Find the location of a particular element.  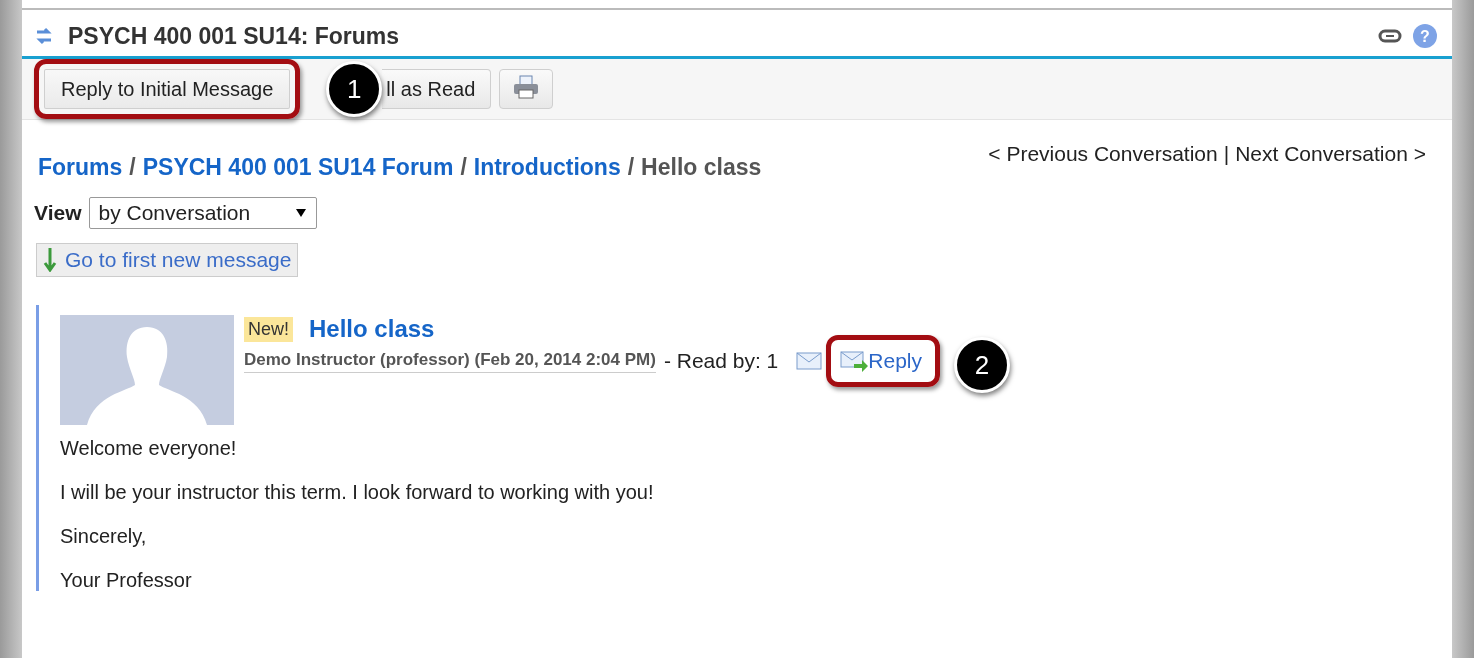

message-paragraph: Sincerely, is located at coordinates (104, 536).